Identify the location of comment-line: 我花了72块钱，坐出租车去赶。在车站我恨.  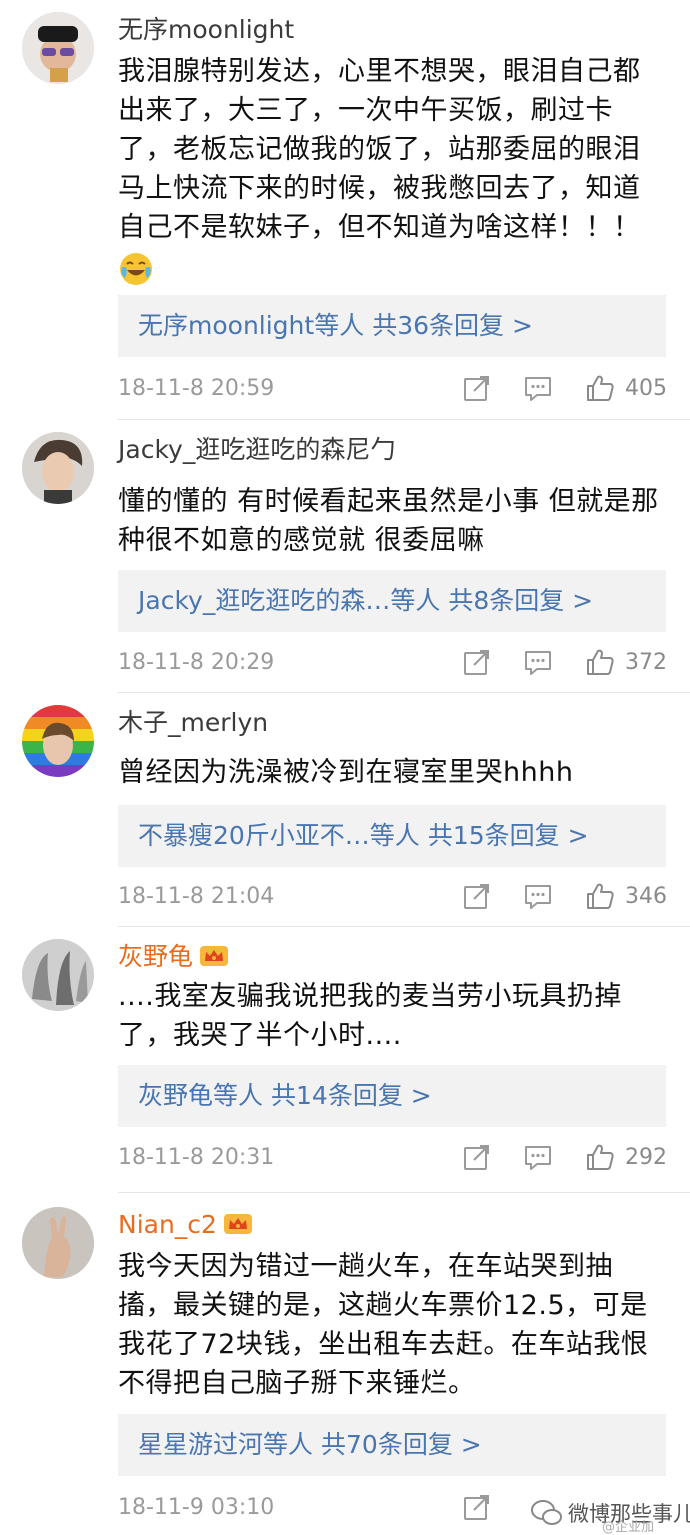
(383, 1344).